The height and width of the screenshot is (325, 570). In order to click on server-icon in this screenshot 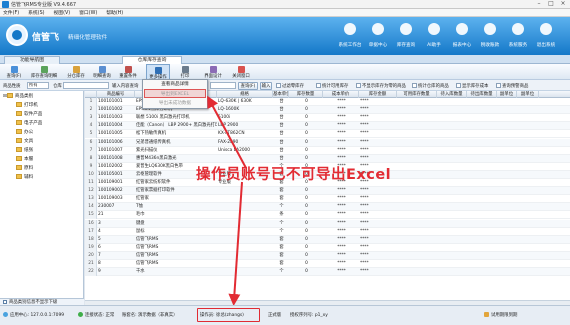, I will do `click(5, 314)`.